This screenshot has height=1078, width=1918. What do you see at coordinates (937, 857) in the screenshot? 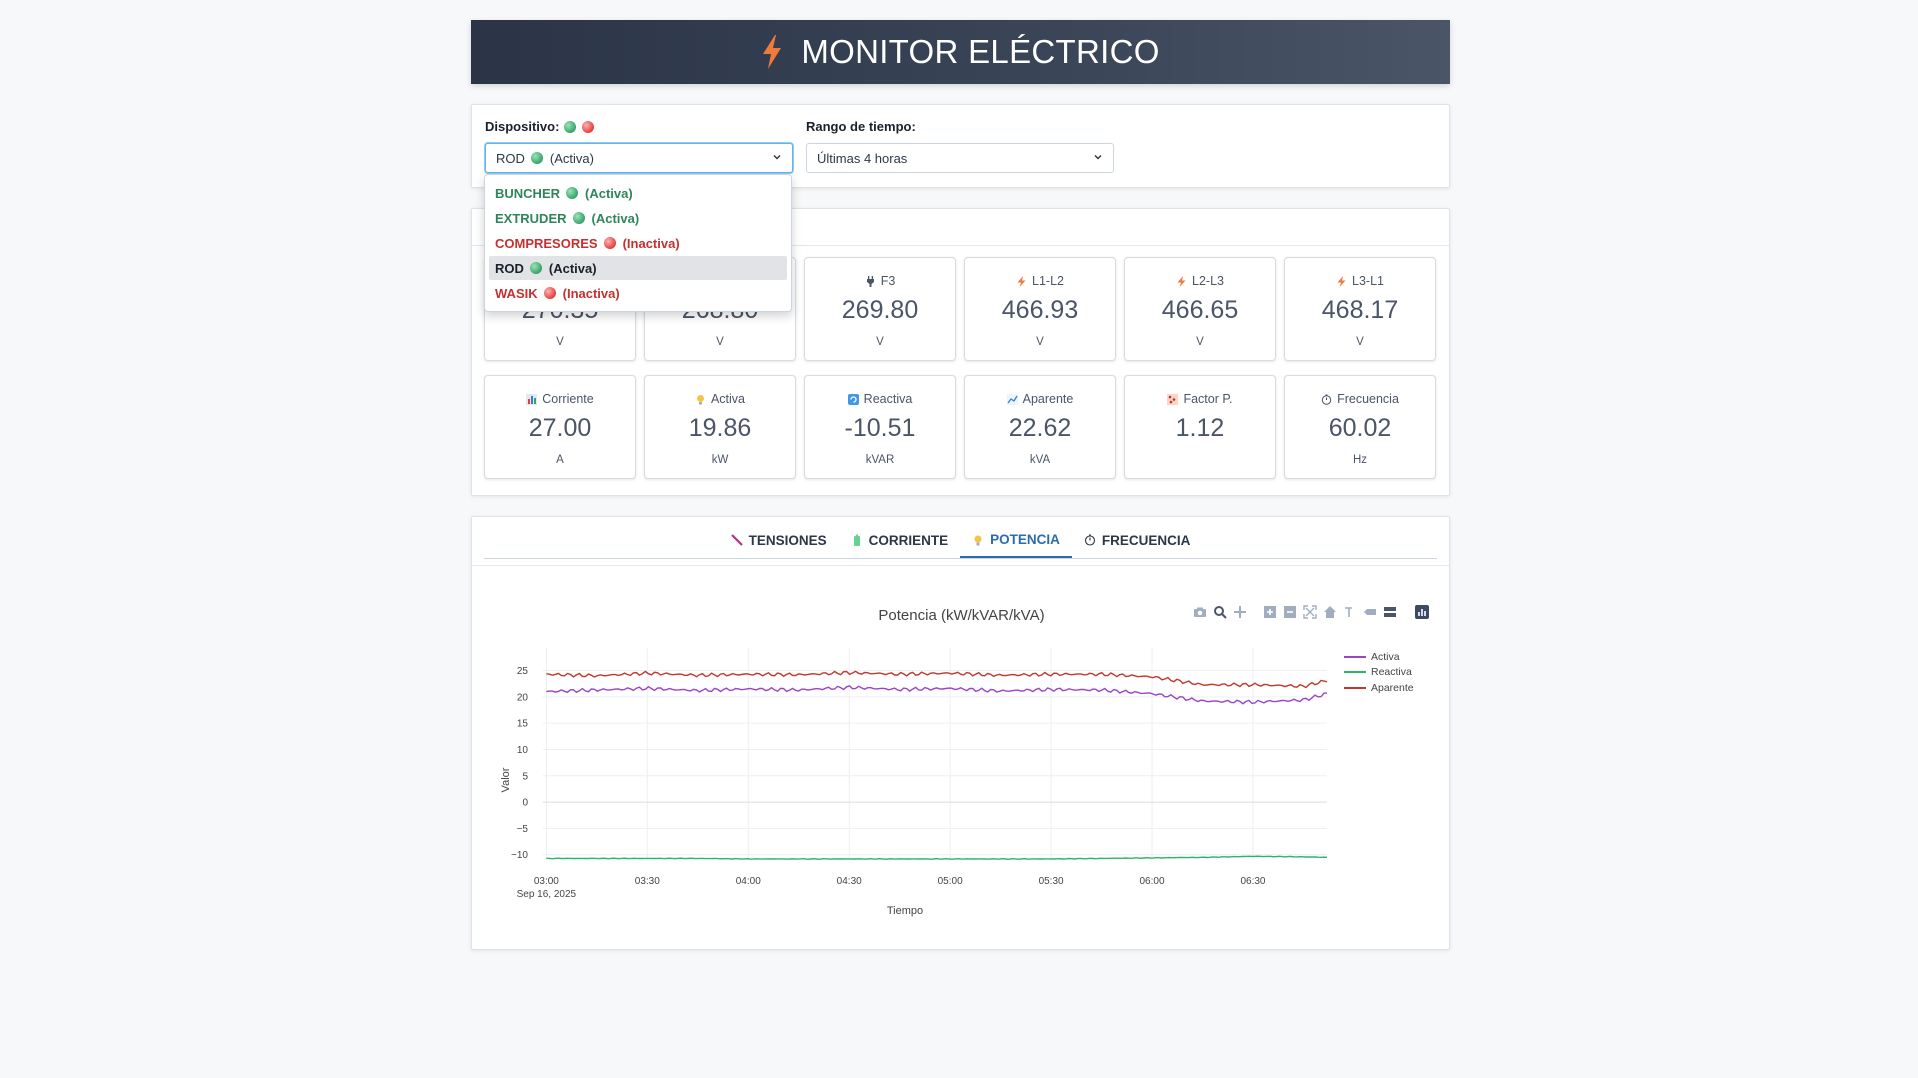
I see `series-line-reactiva` at bounding box center [937, 857].